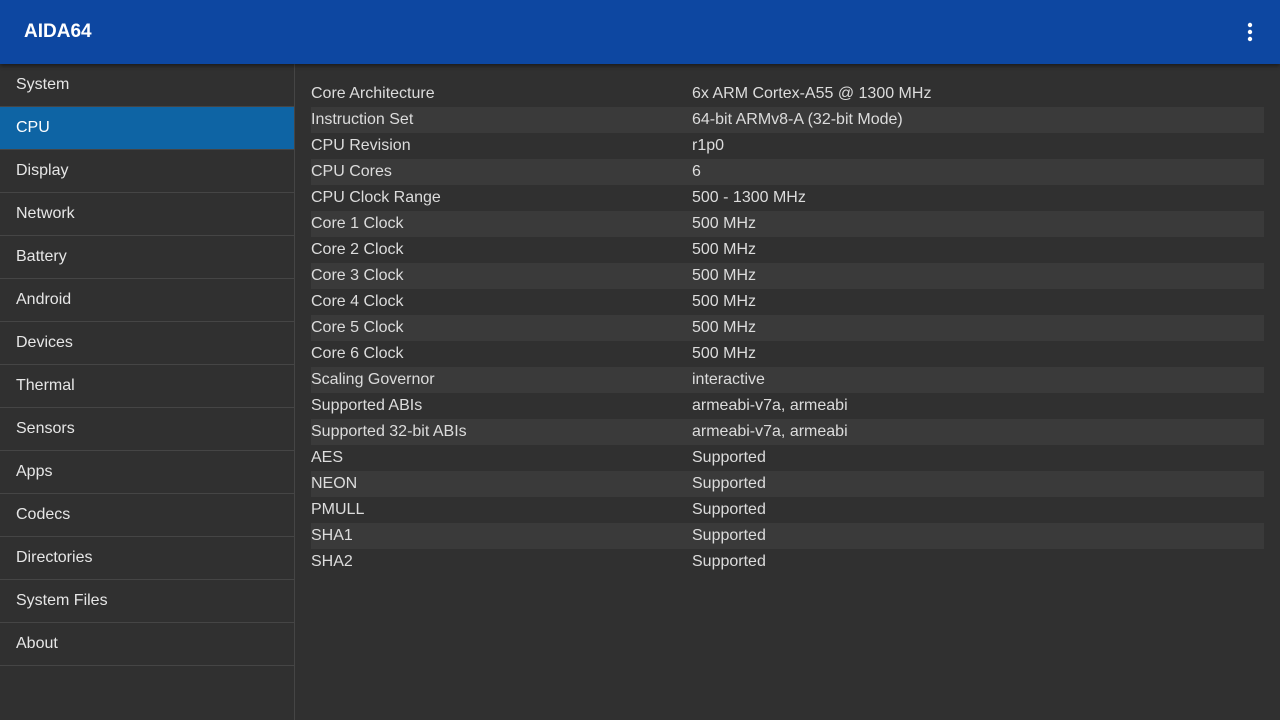  Describe the element at coordinates (58, 31) in the screenshot. I see `app-title: AIDA64` at that location.